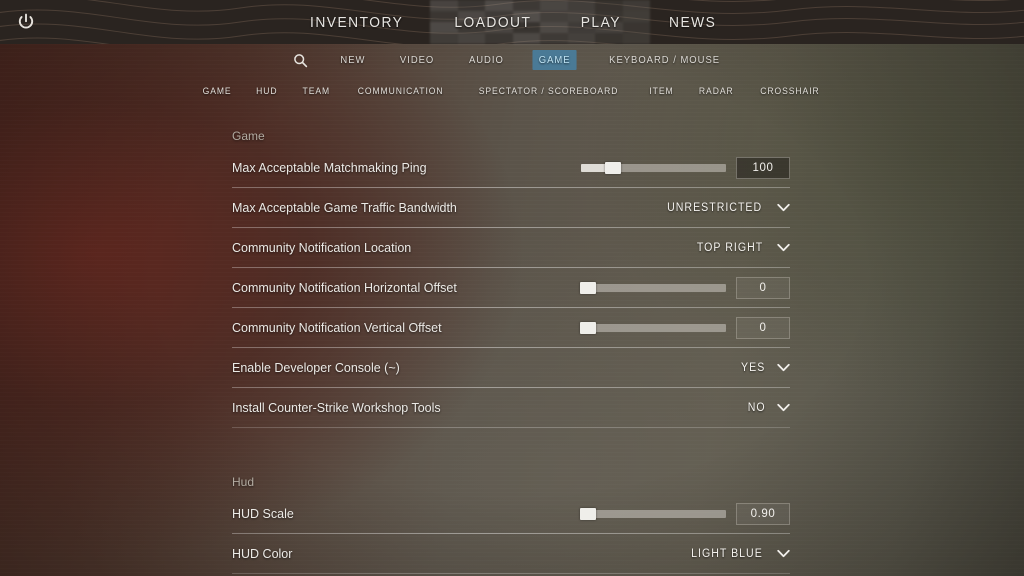 This screenshot has width=1024, height=576. Describe the element at coordinates (512, 60) in the screenshot. I see `settings-tab-bar: NEW VIDEO AUDIO GAME KEYBOARD / MOUSE` at that location.